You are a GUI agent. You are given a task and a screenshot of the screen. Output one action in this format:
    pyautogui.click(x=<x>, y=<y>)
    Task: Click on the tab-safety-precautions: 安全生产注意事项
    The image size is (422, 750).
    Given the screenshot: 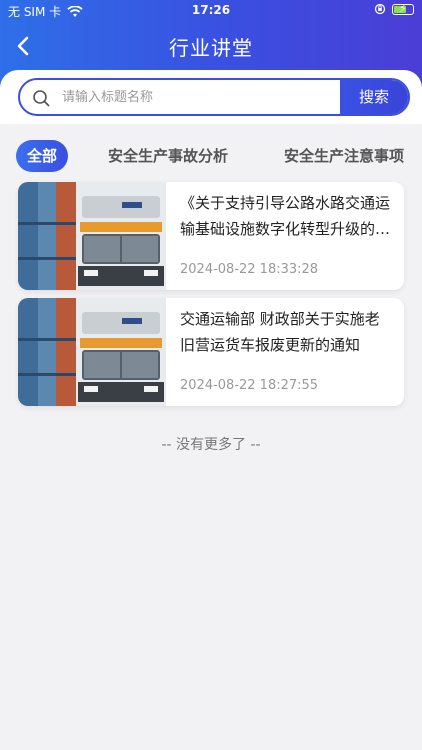 What is the action you would take?
    pyautogui.click(x=344, y=156)
    